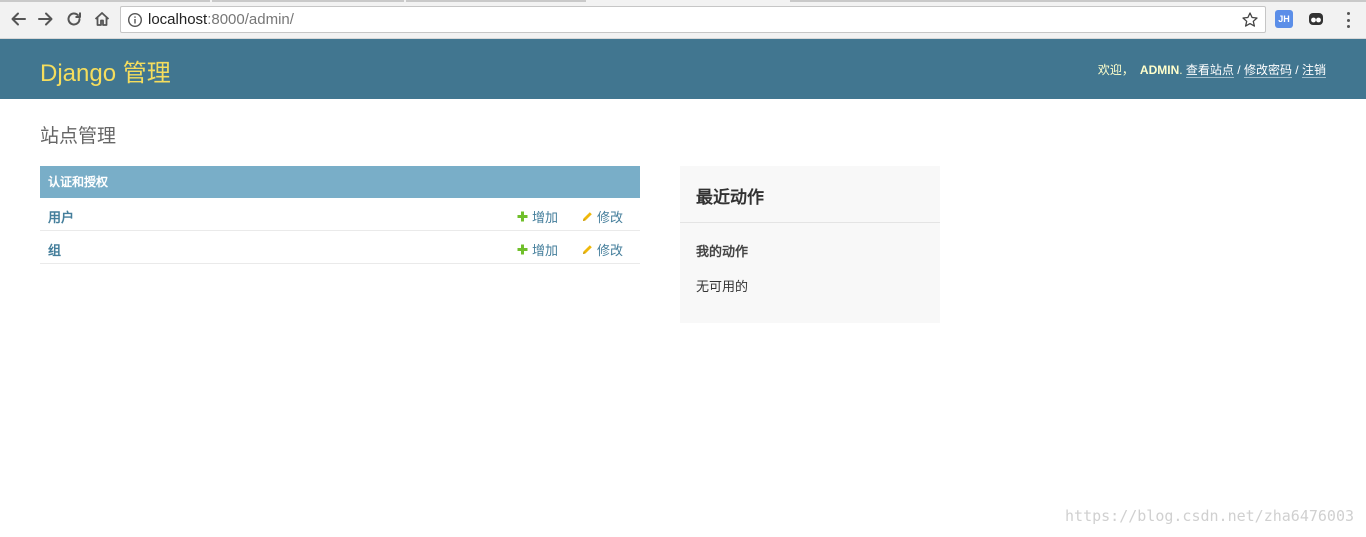 Image resolution: width=1366 pixels, height=537 pixels. Describe the element at coordinates (1250, 20) in the screenshot. I see `bookmark-star-icon` at that location.